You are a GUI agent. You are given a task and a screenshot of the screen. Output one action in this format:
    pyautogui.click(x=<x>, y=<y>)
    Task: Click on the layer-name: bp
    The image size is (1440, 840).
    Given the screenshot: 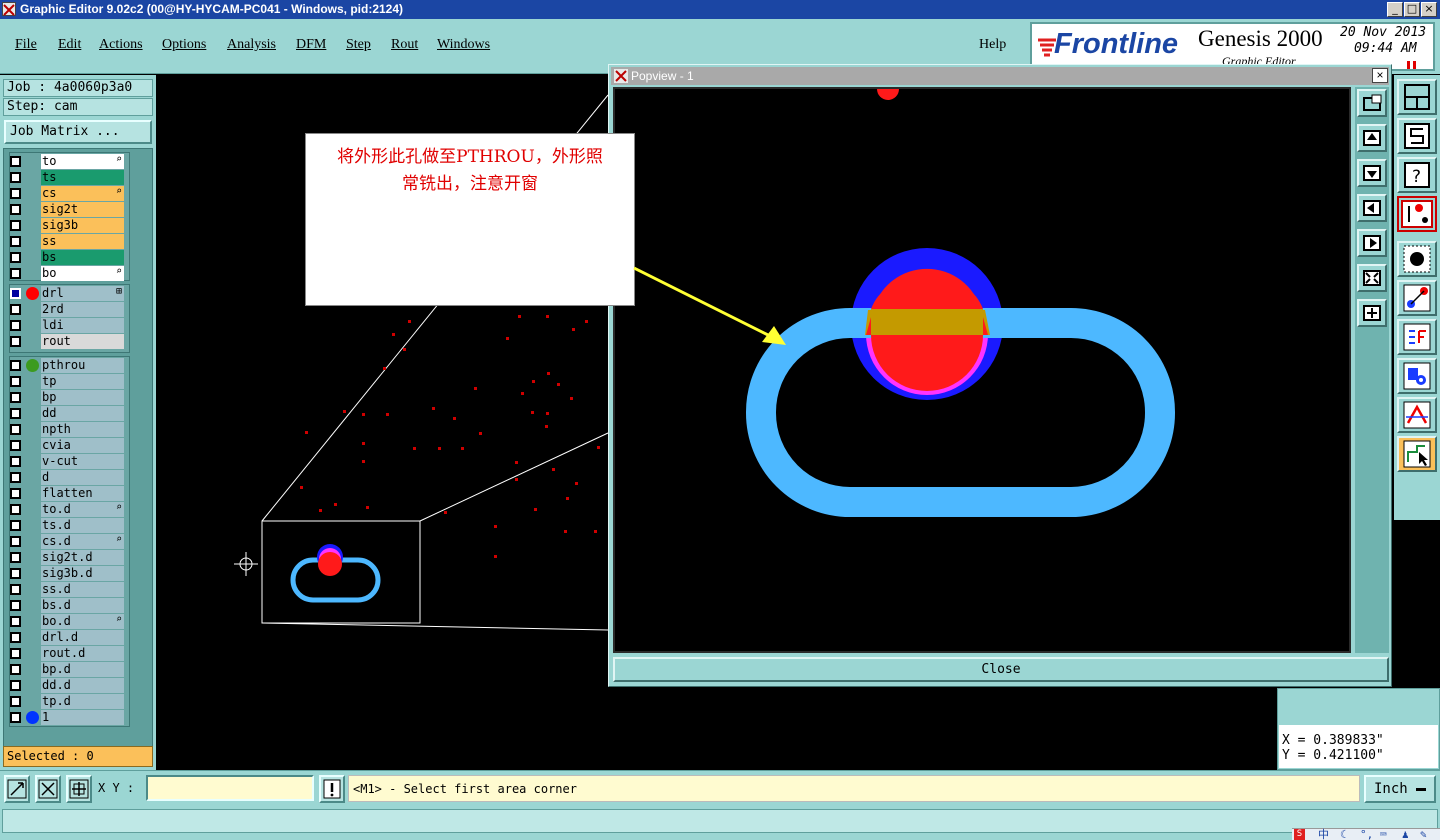 What is the action you would take?
    pyautogui.click(x=82, y=397)
    